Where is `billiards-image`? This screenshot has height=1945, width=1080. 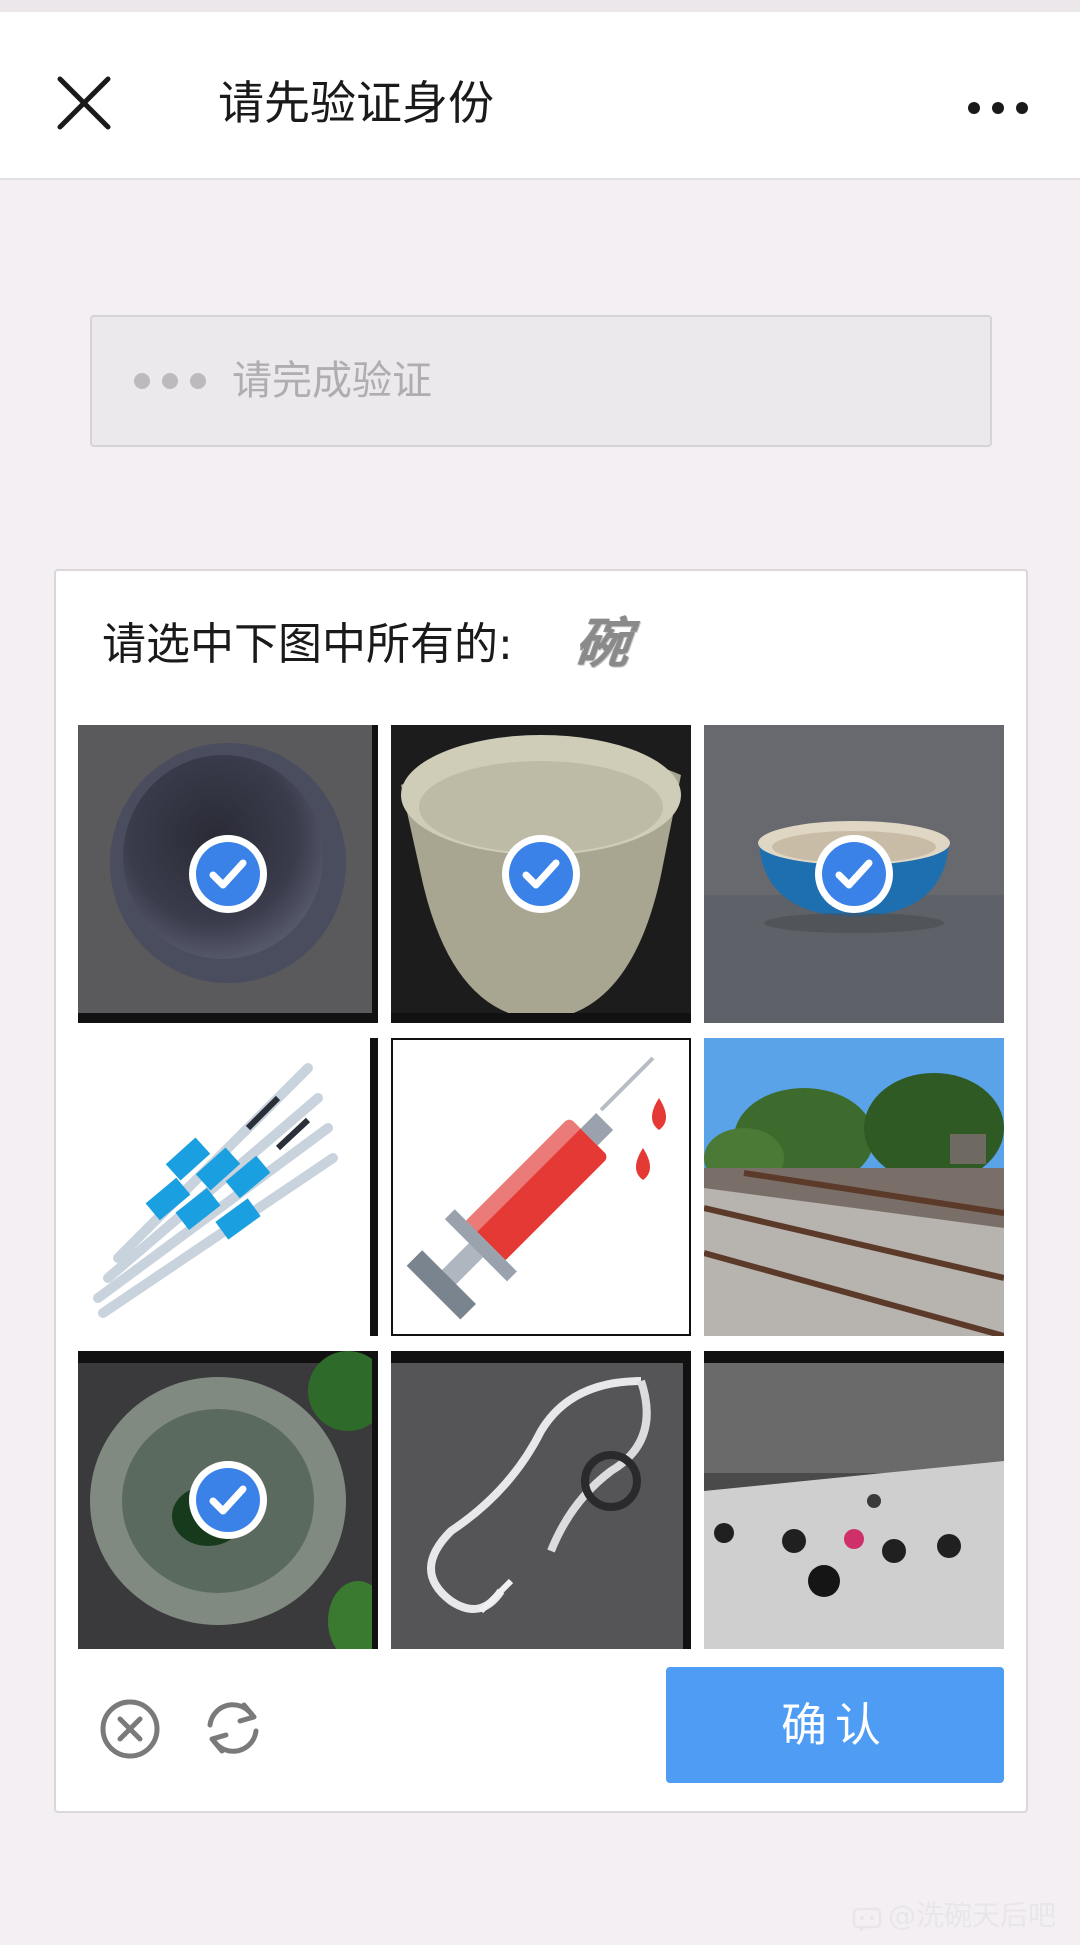 billiards-image is located at coordinates (854, 1500).